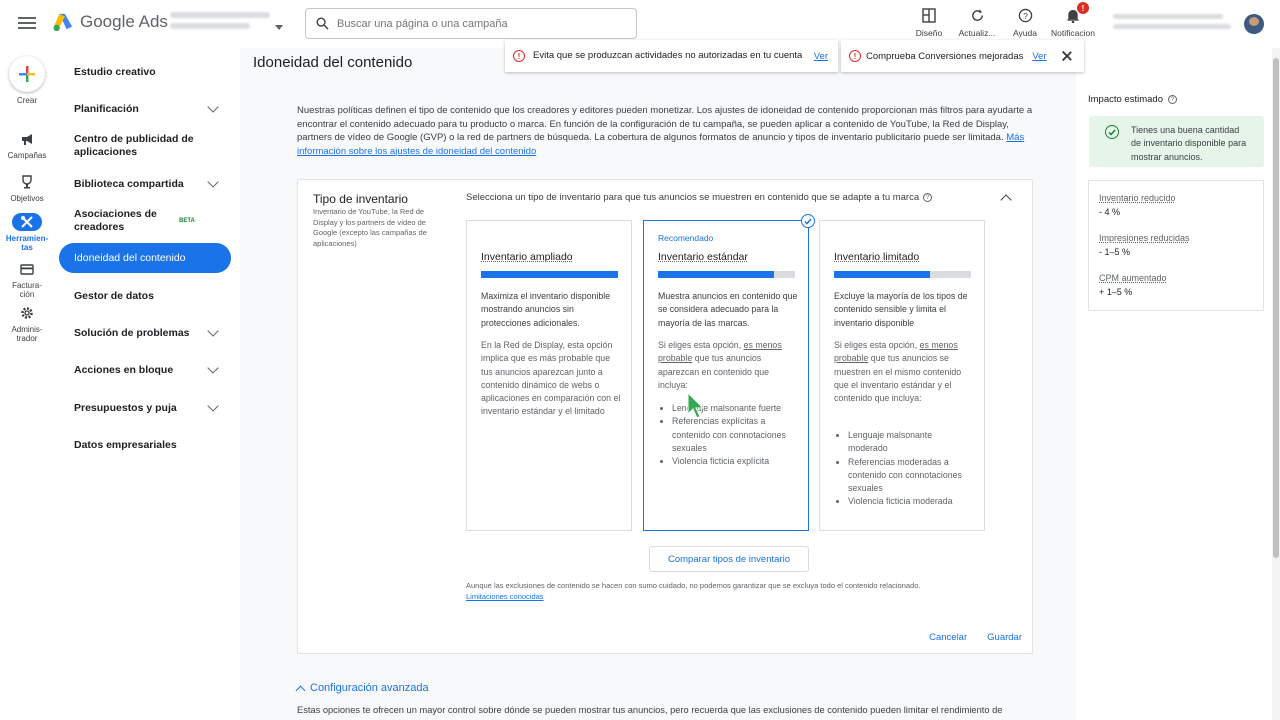 Image resolution: width=1280 pixels, height=720 pixels. I want to click on rail-tools: Herramien- tas, so click(27, 232).